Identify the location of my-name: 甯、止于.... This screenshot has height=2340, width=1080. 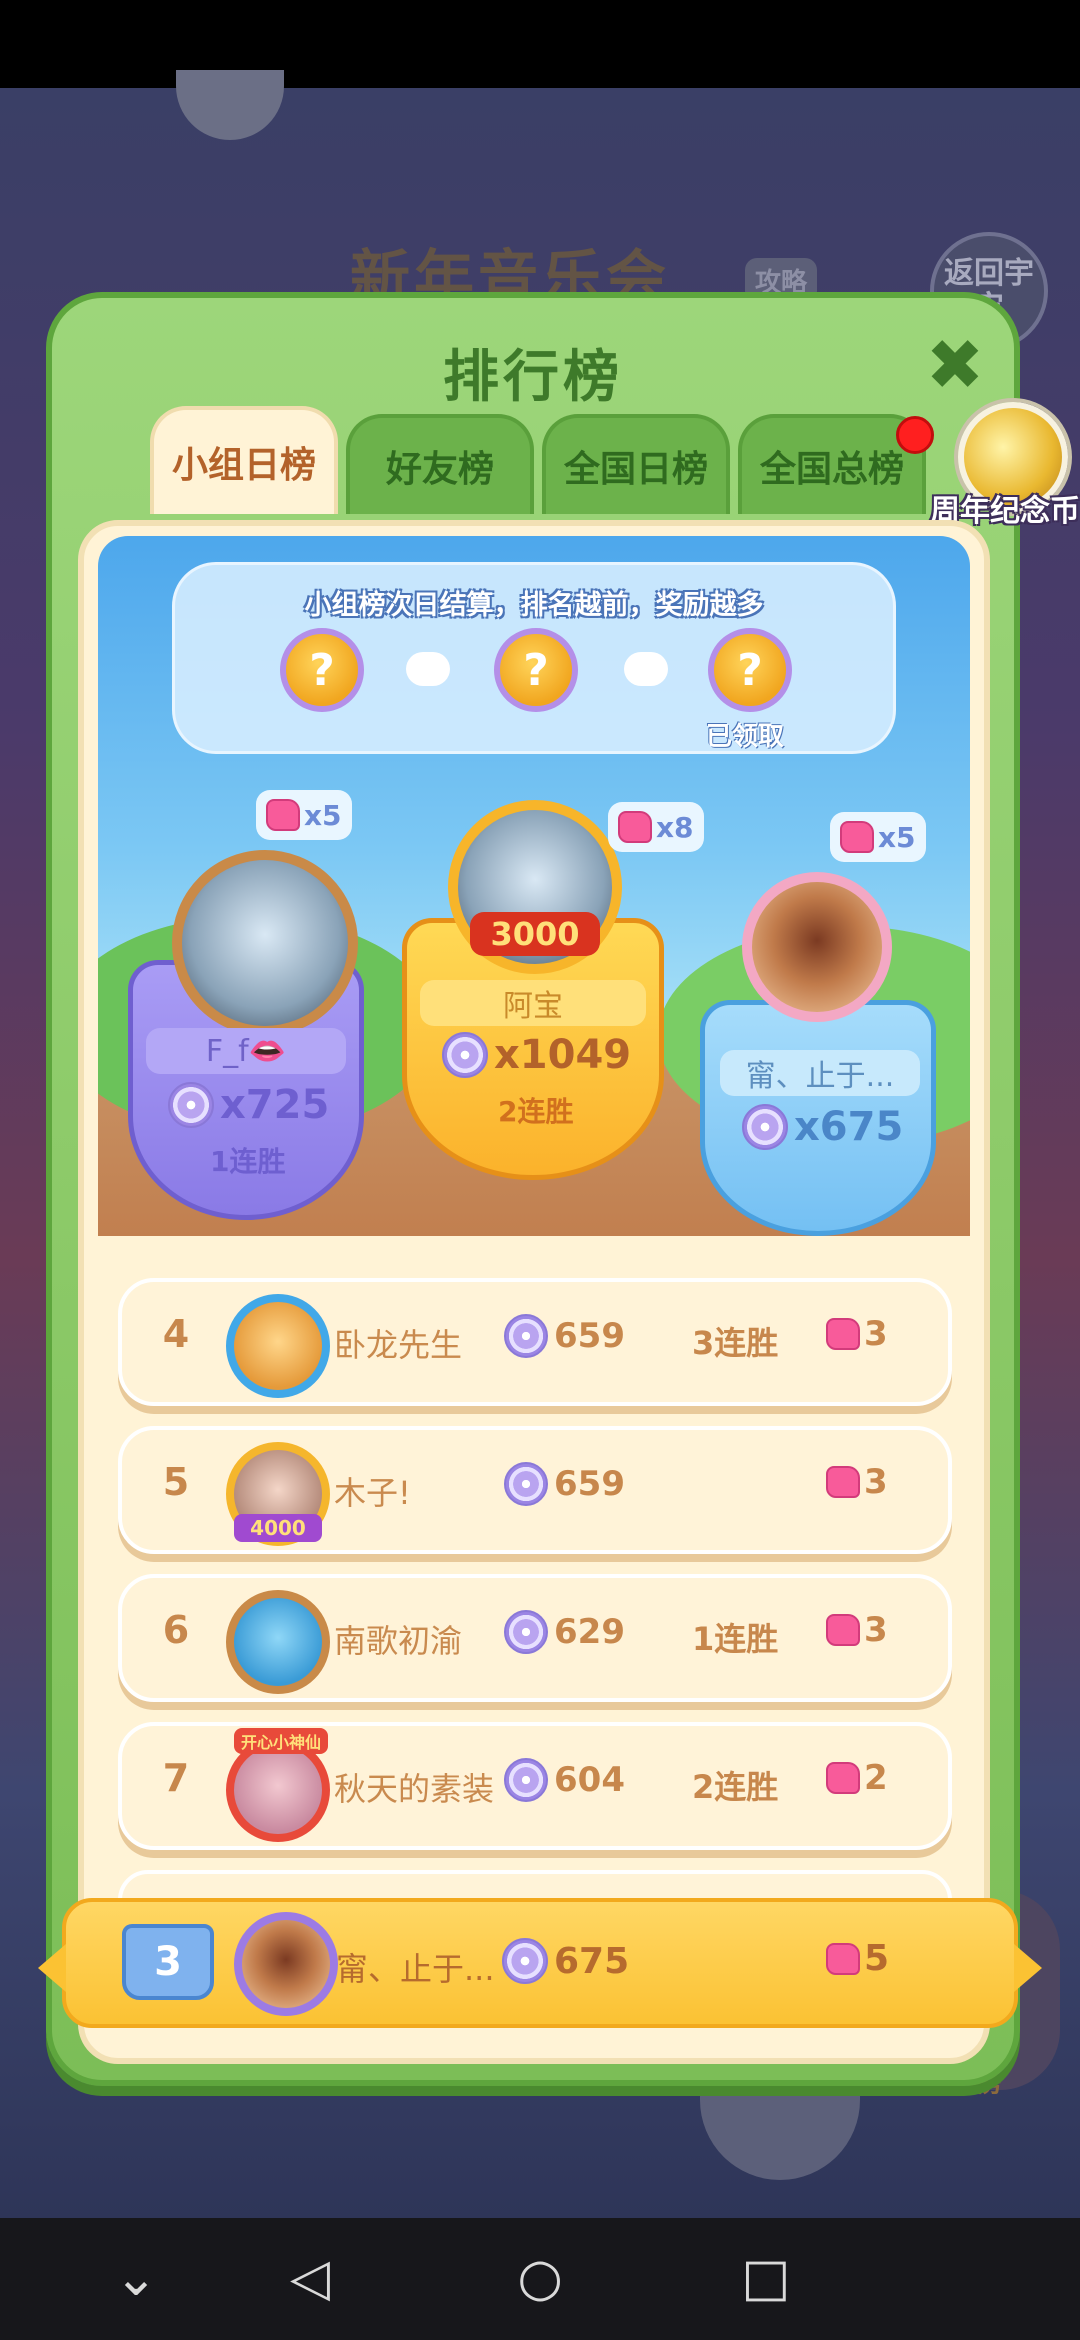
(415, 1969).